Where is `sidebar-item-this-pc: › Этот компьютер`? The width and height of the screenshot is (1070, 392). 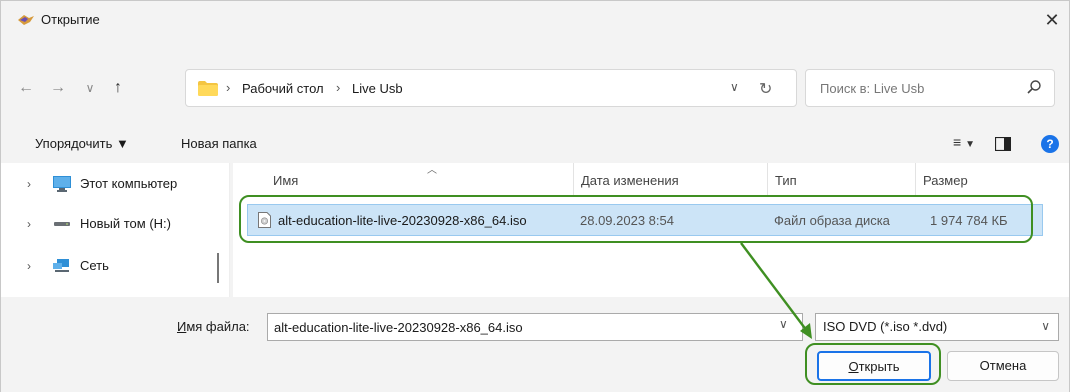
sidebar-item-this-pc: › Этот компьютер is located at coordinates (115, 184).